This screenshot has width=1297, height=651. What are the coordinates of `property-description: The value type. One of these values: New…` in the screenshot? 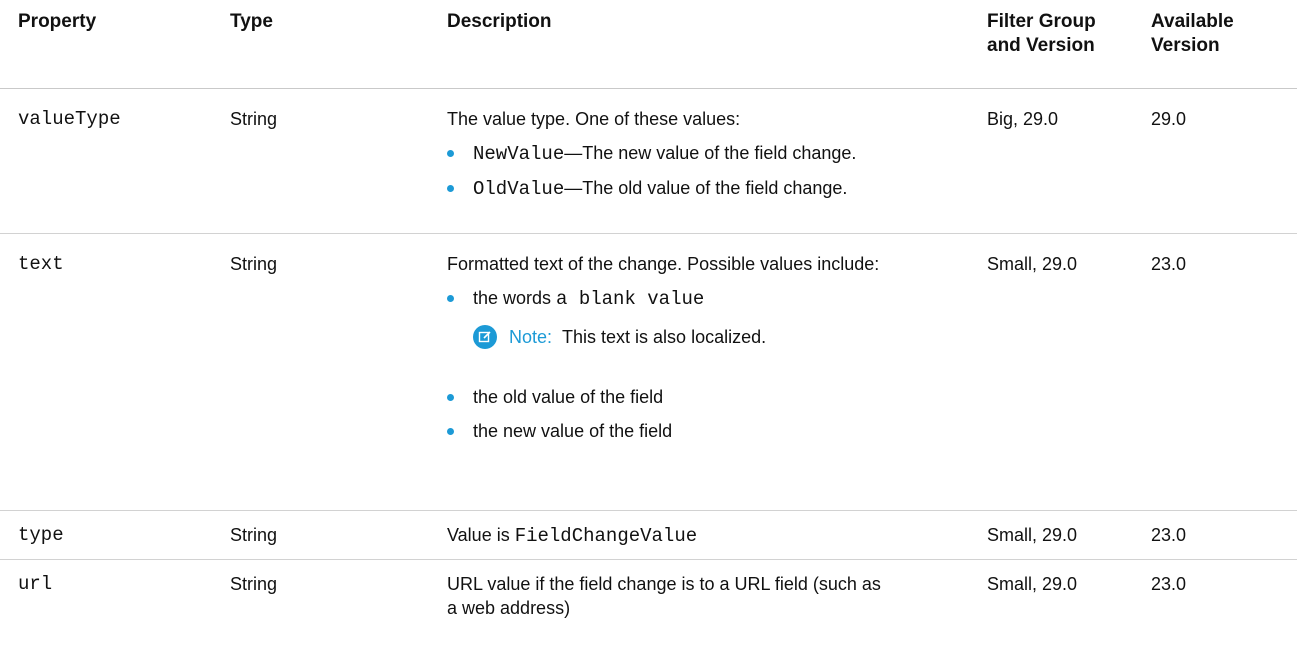 It's located at (712, 154).